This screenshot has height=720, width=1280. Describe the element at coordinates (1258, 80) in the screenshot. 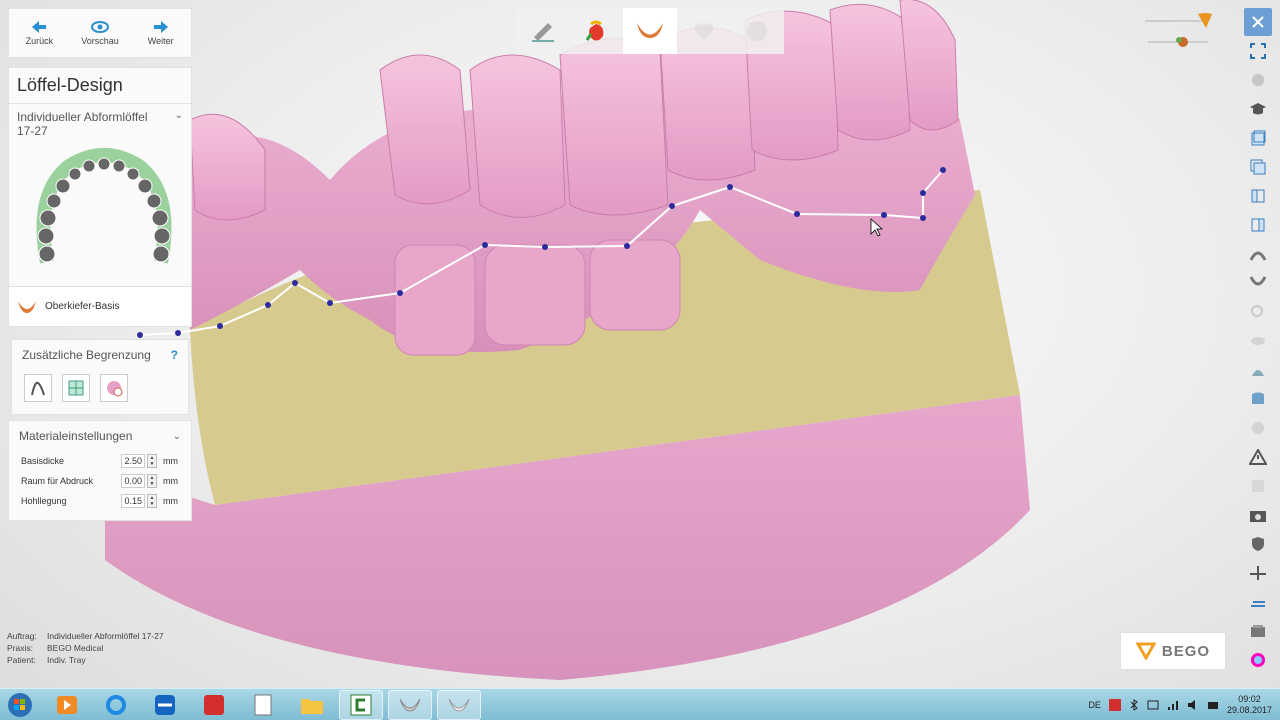

I see `rotate-view-button` at that location.